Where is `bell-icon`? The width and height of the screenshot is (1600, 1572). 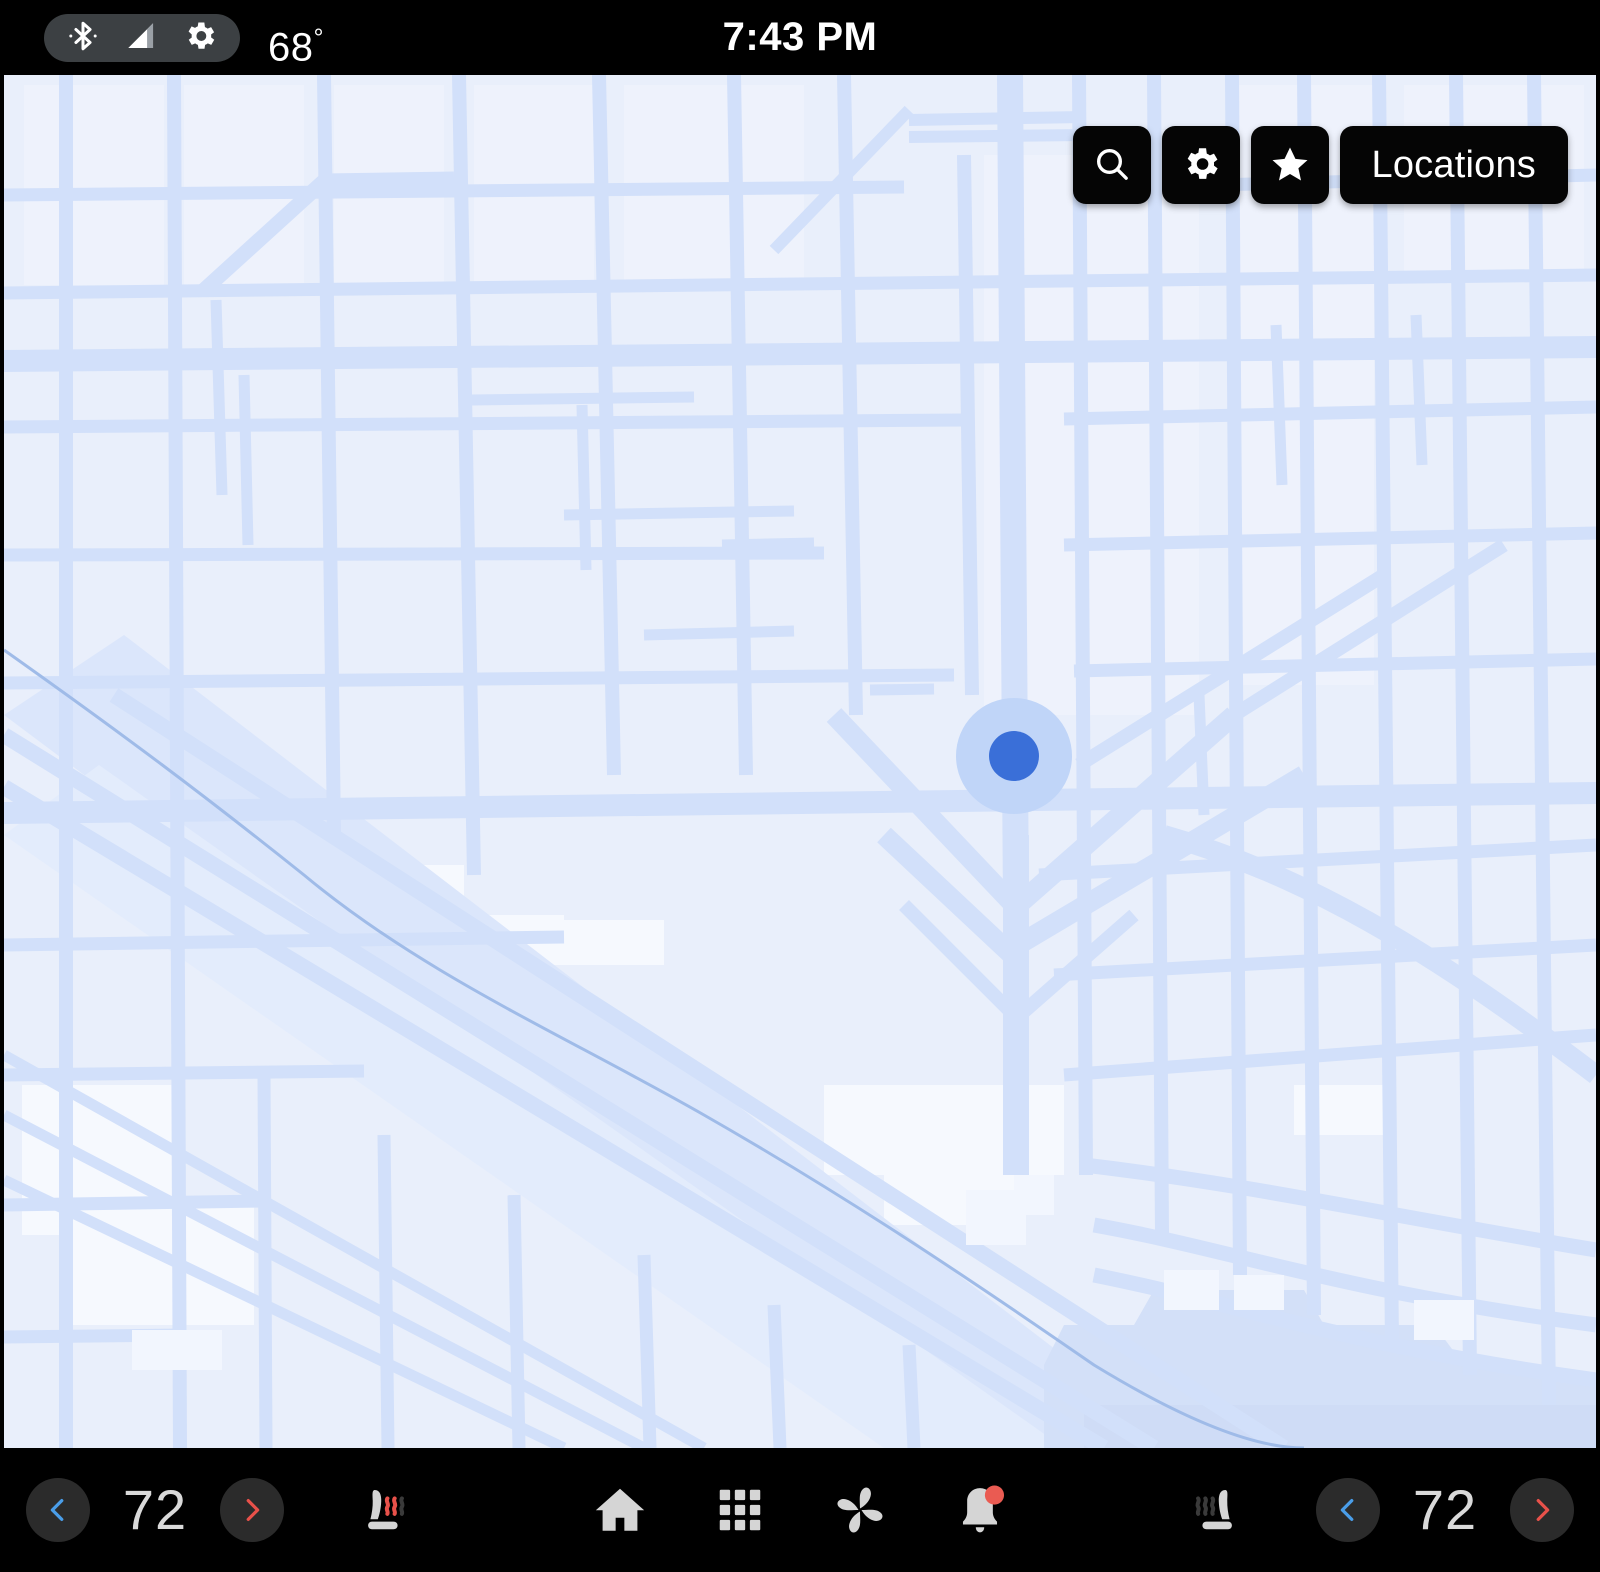 bell-icon is located at coordinates (983, 1509).